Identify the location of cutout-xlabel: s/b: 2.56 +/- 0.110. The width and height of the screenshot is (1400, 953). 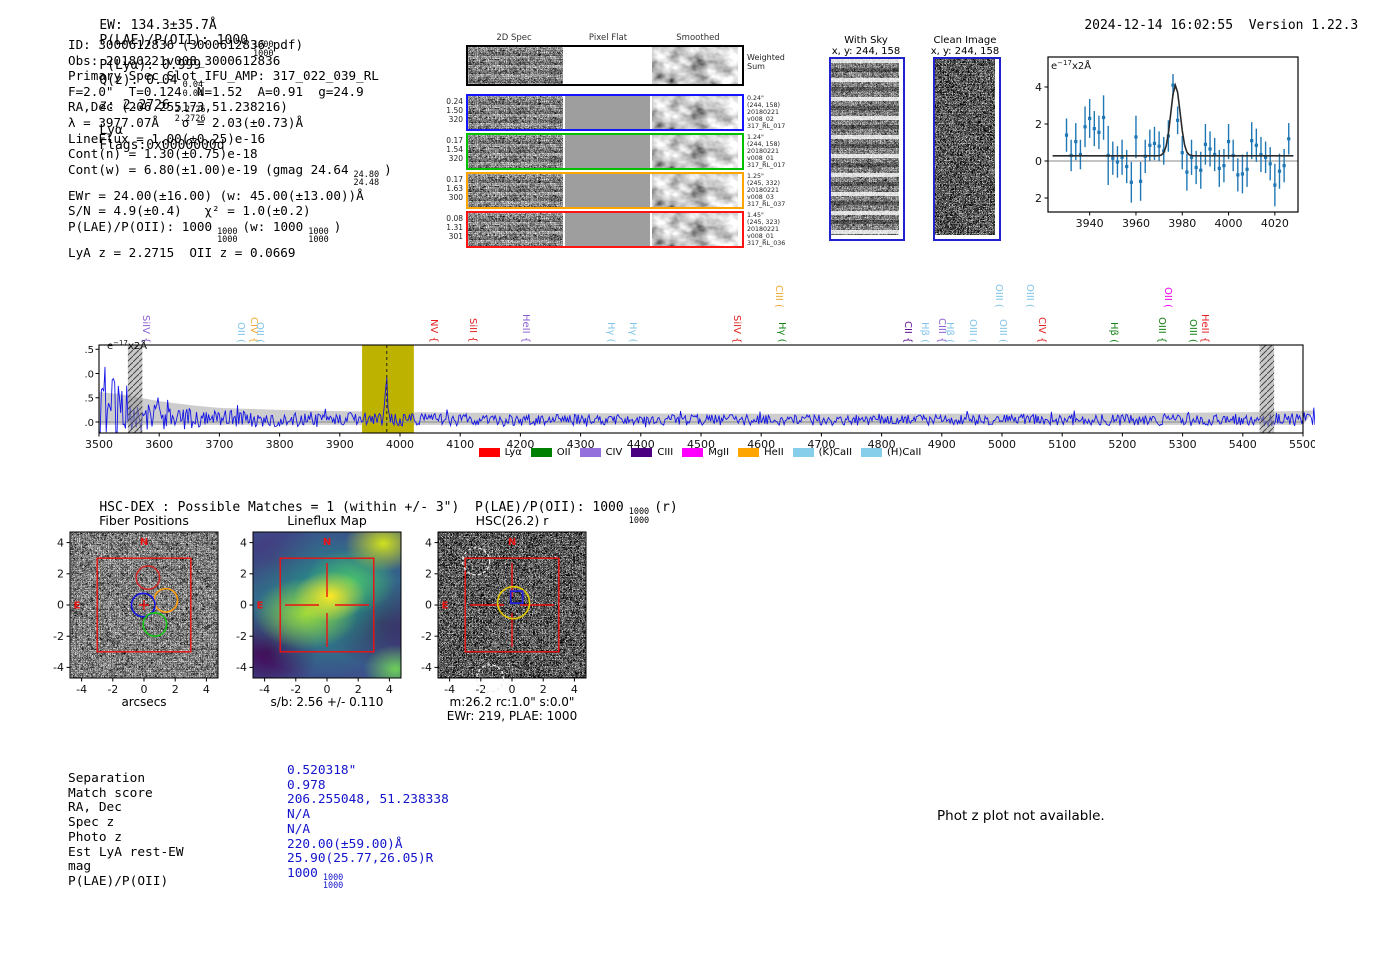
(327, 702).